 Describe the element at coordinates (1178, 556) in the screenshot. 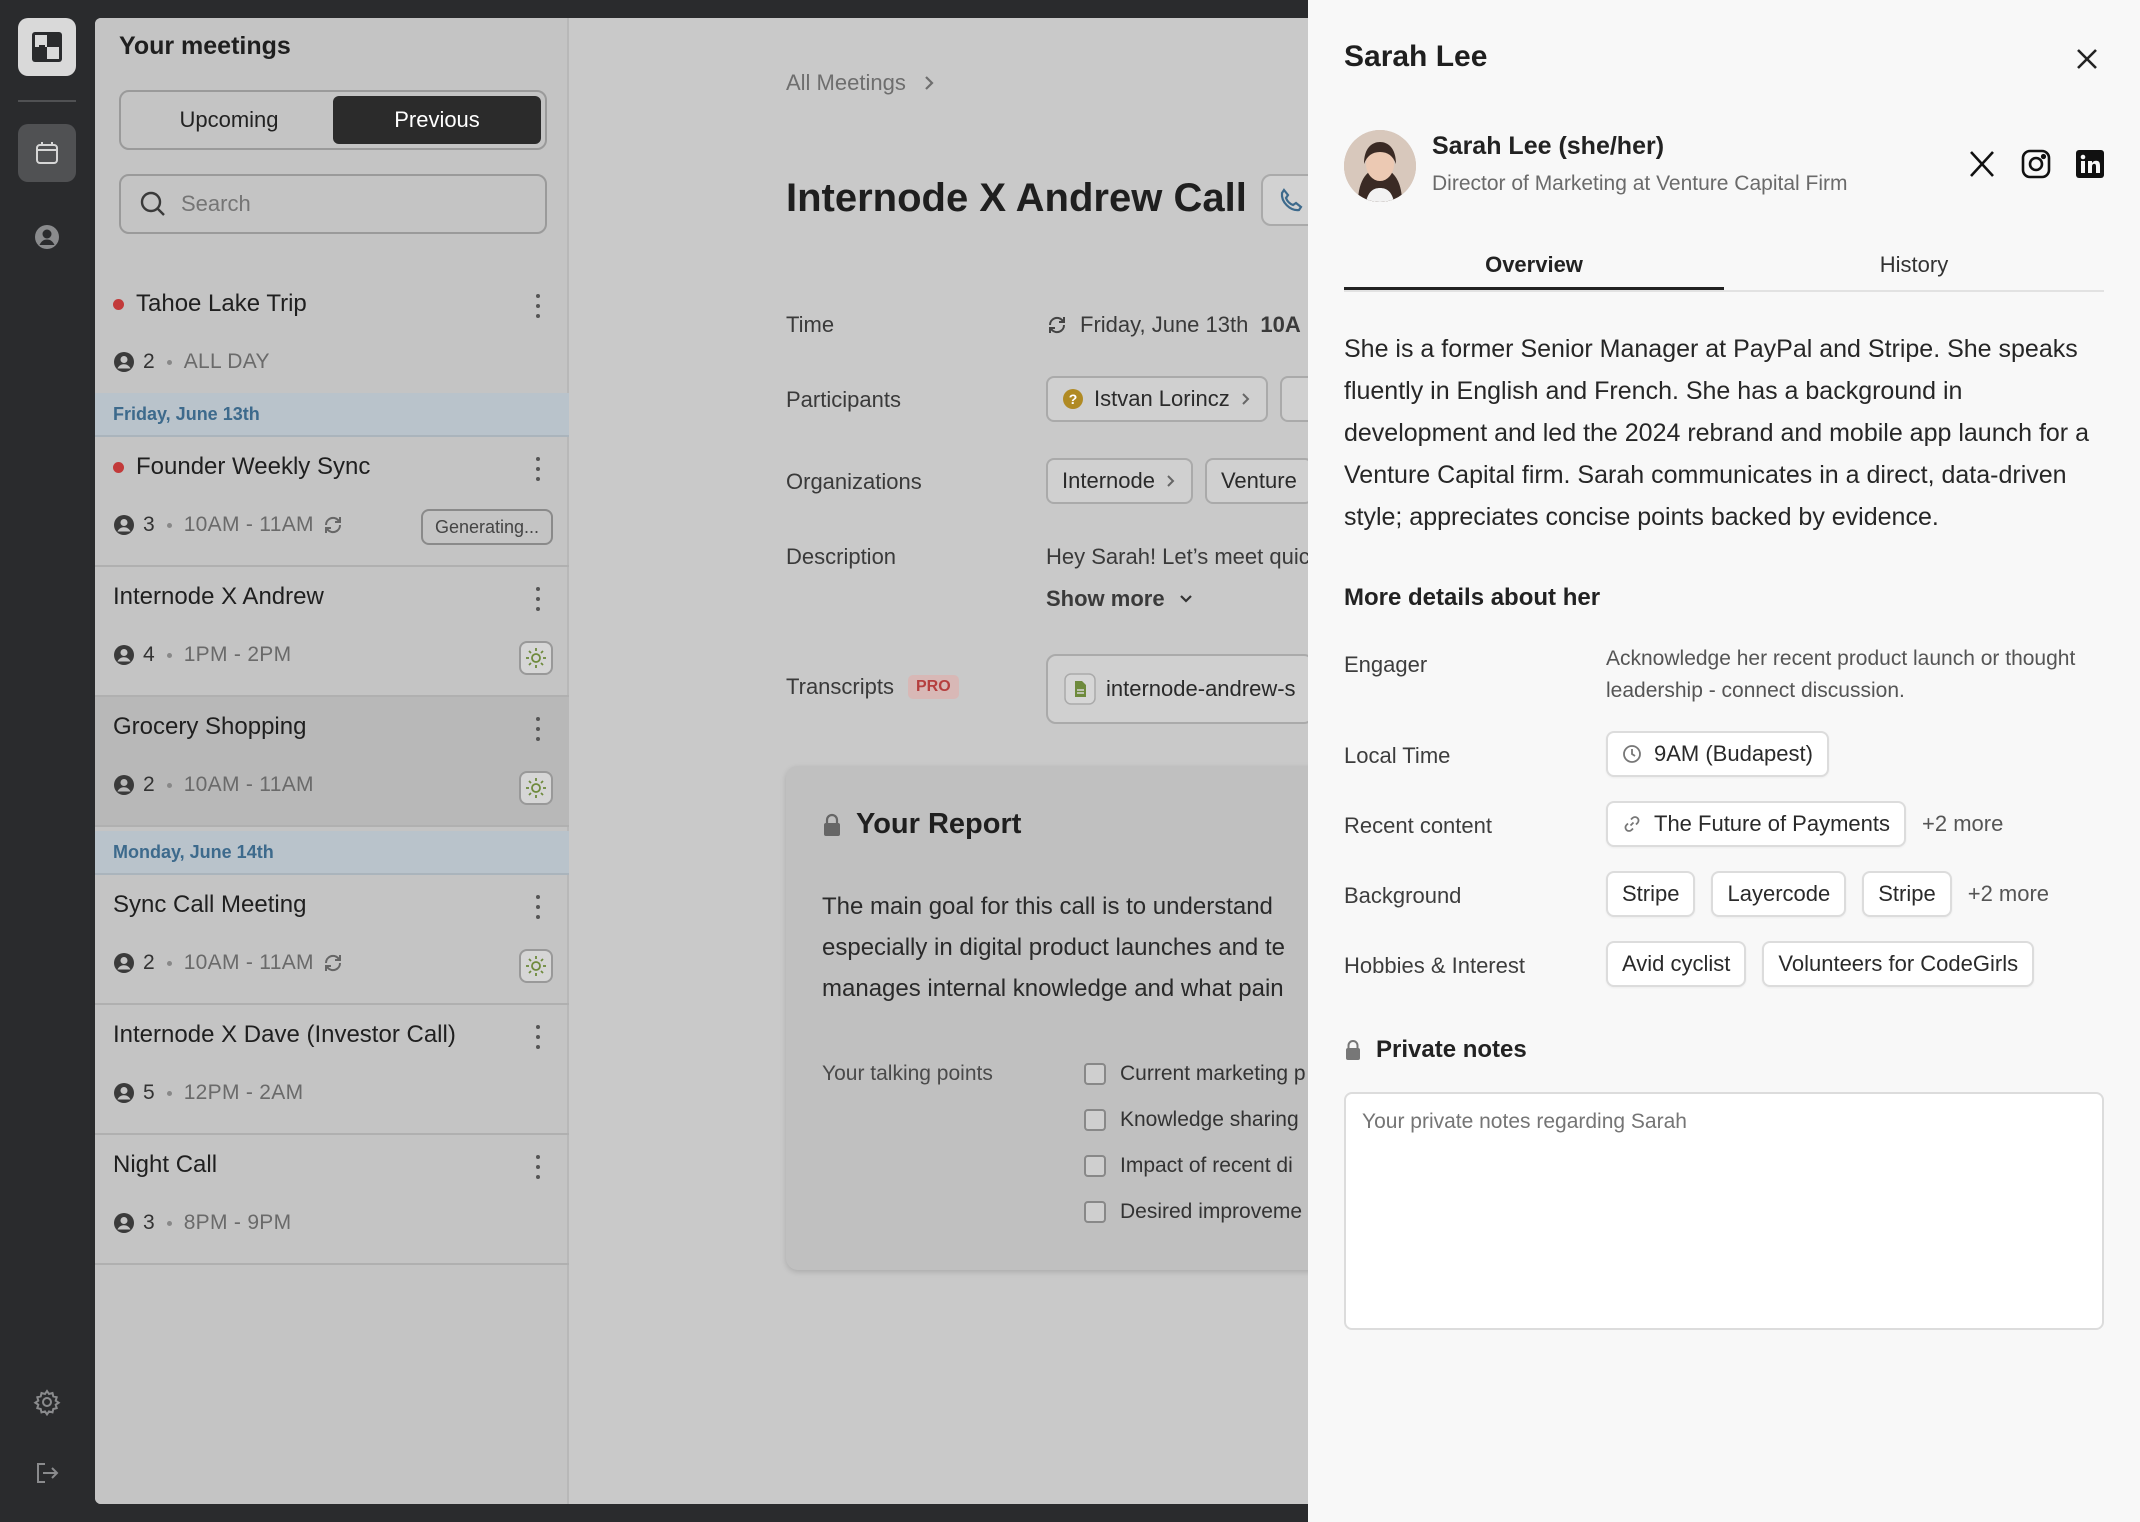

I see `description-value: Hey Sarah! Let’s meet quic` at that location.